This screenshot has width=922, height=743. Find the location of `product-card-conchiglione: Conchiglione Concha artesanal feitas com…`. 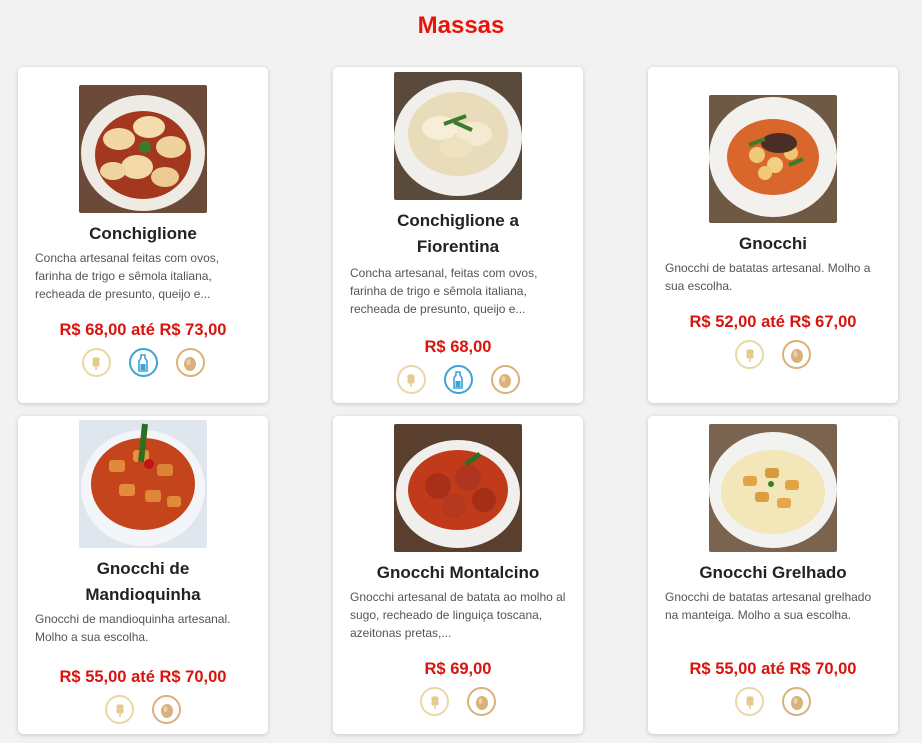

product-card-conchiglione: Conchiglione Concha artesanal feitas com… is located at coordinates (143, 235).